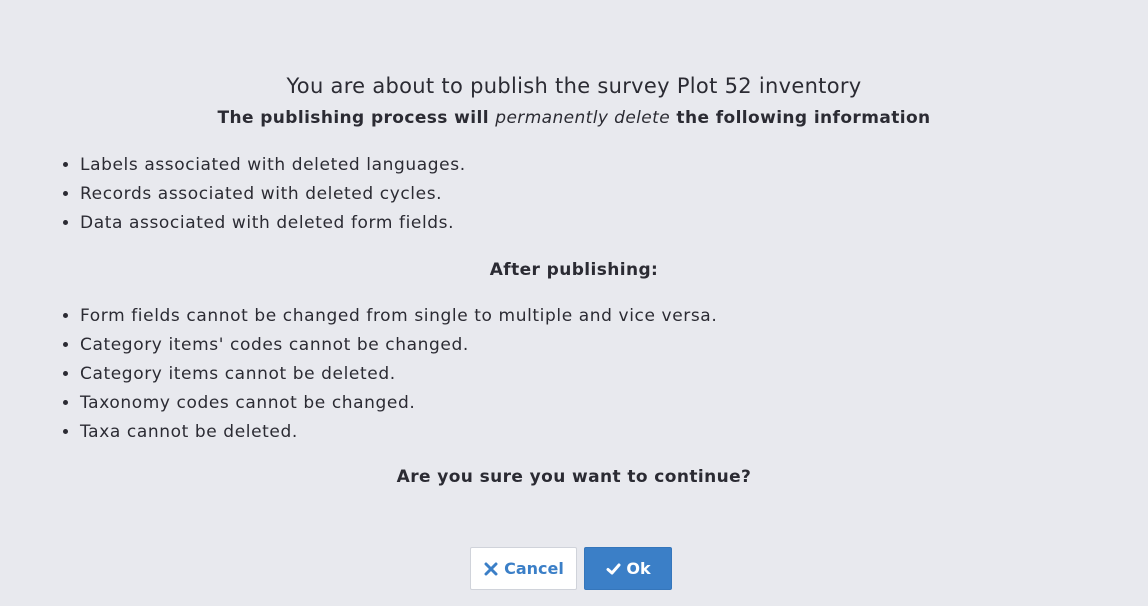  Describe the element at coordinates (574, 270) in the screenshot. I see `after-publishing-heading: After publishing:` at that location.